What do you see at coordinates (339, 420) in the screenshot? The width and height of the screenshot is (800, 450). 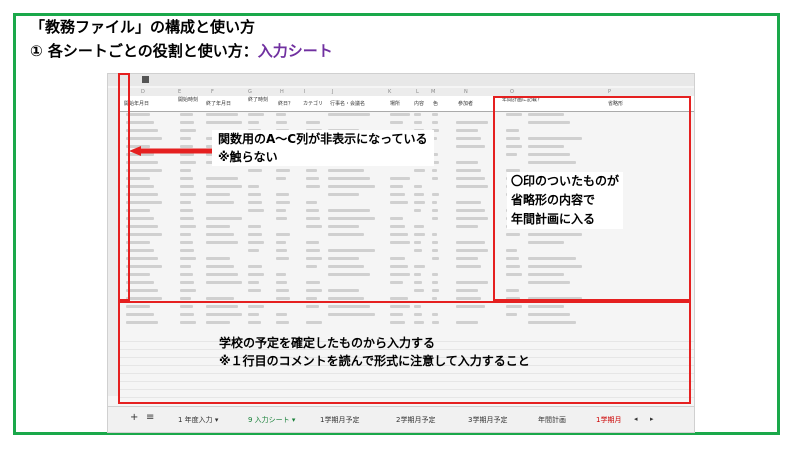 I see `tab-term1: 1学期月予定` at bounding box center [339, 420].